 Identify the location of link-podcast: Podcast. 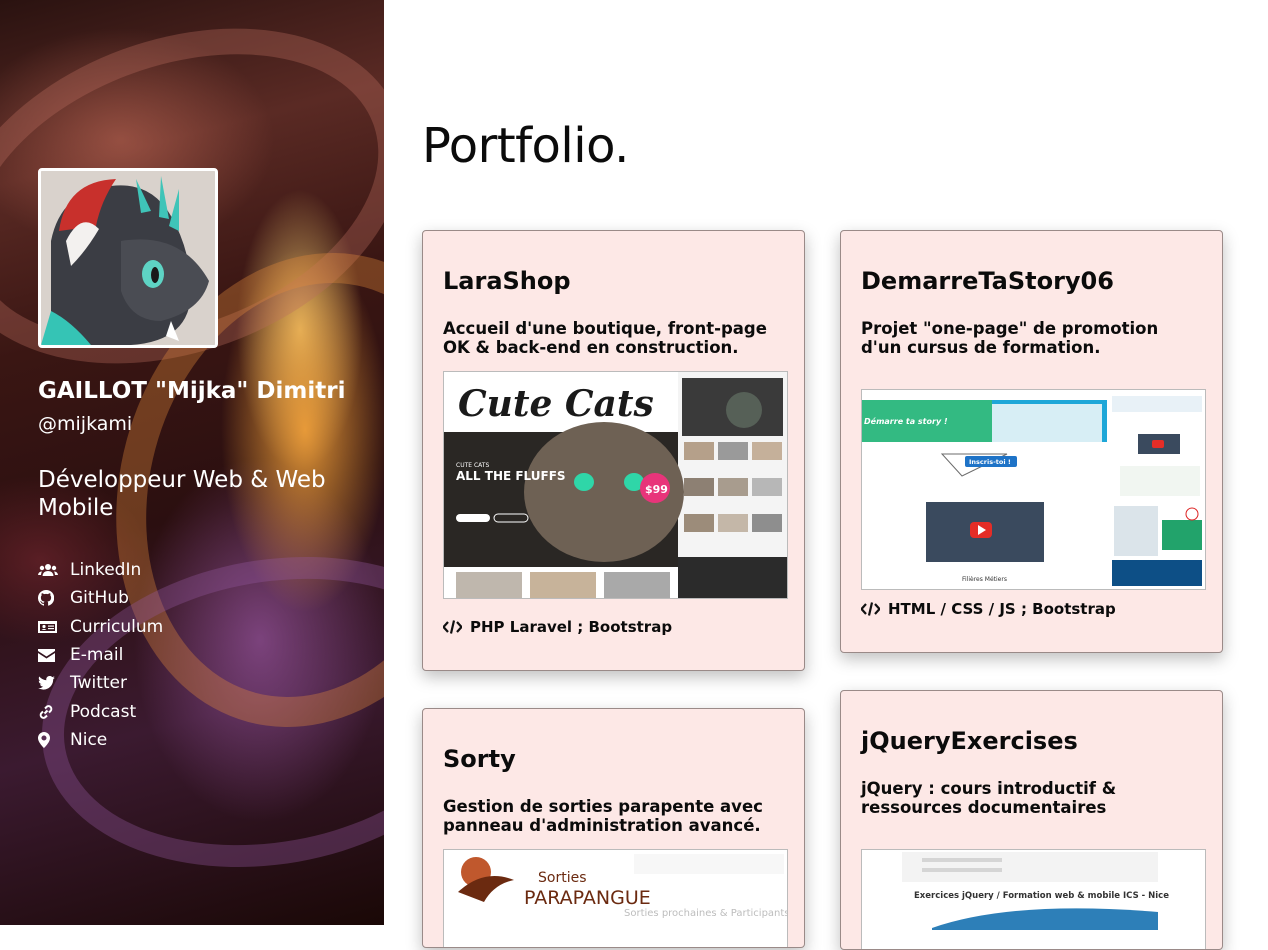
(100, 711).